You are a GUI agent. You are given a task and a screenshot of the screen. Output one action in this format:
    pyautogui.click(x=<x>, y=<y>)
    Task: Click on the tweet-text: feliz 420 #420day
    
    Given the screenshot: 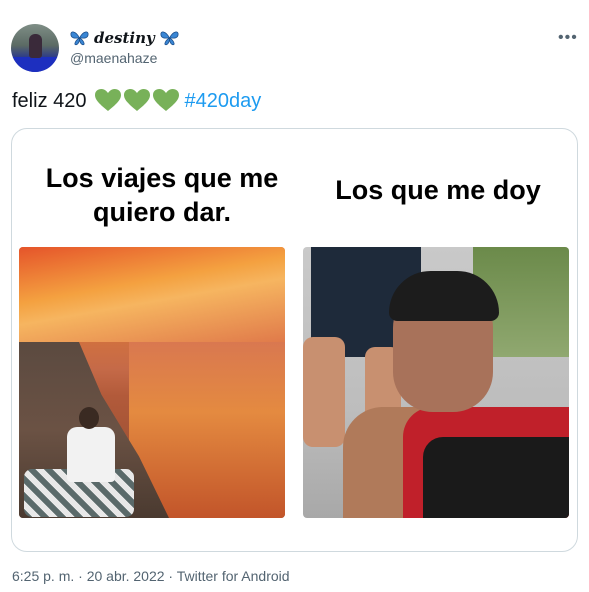 What is the action you would take?
    pyautogui.click(x=136, y=101)
    